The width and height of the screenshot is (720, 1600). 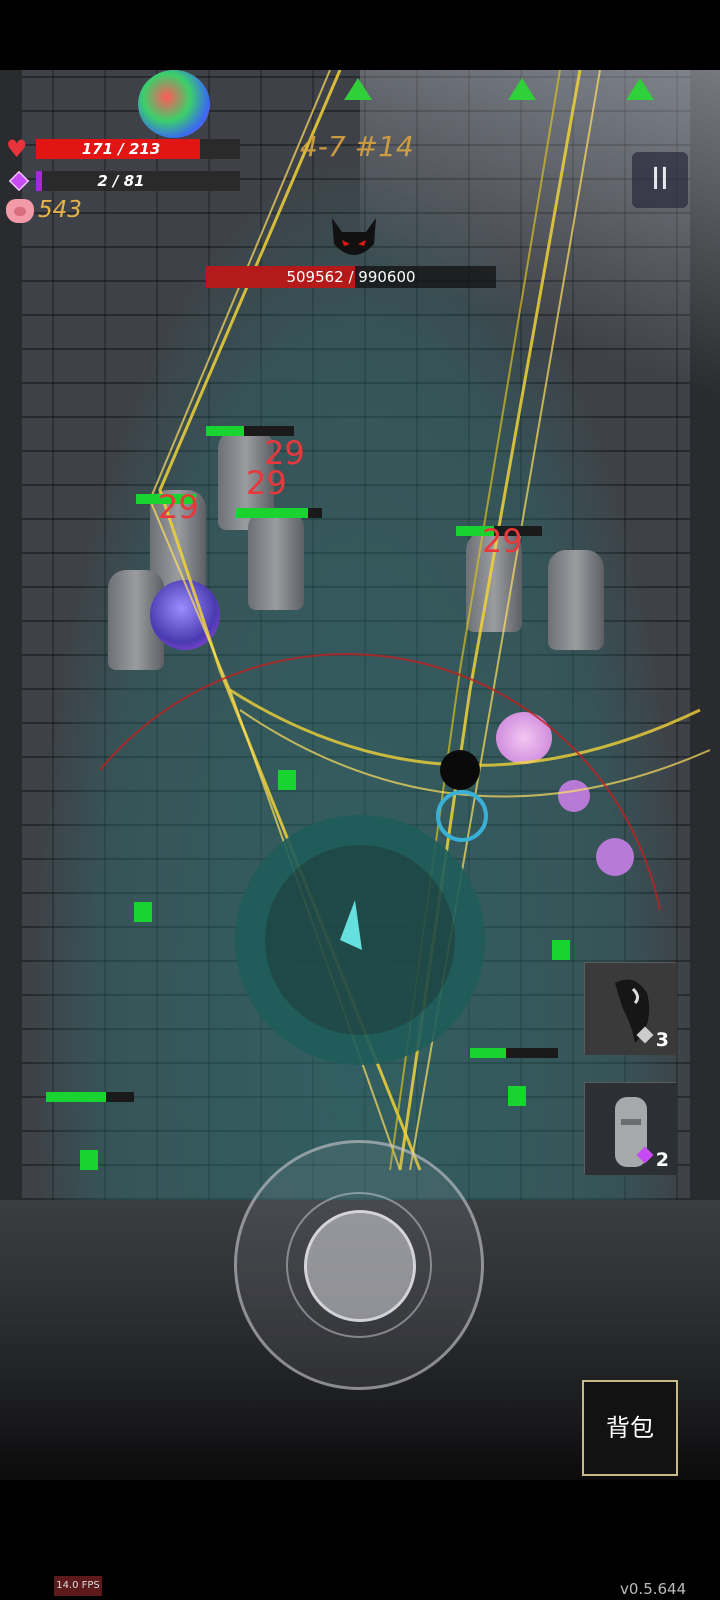 I want to click on skill-slot-1: 3, so click(x=630, y=1008).